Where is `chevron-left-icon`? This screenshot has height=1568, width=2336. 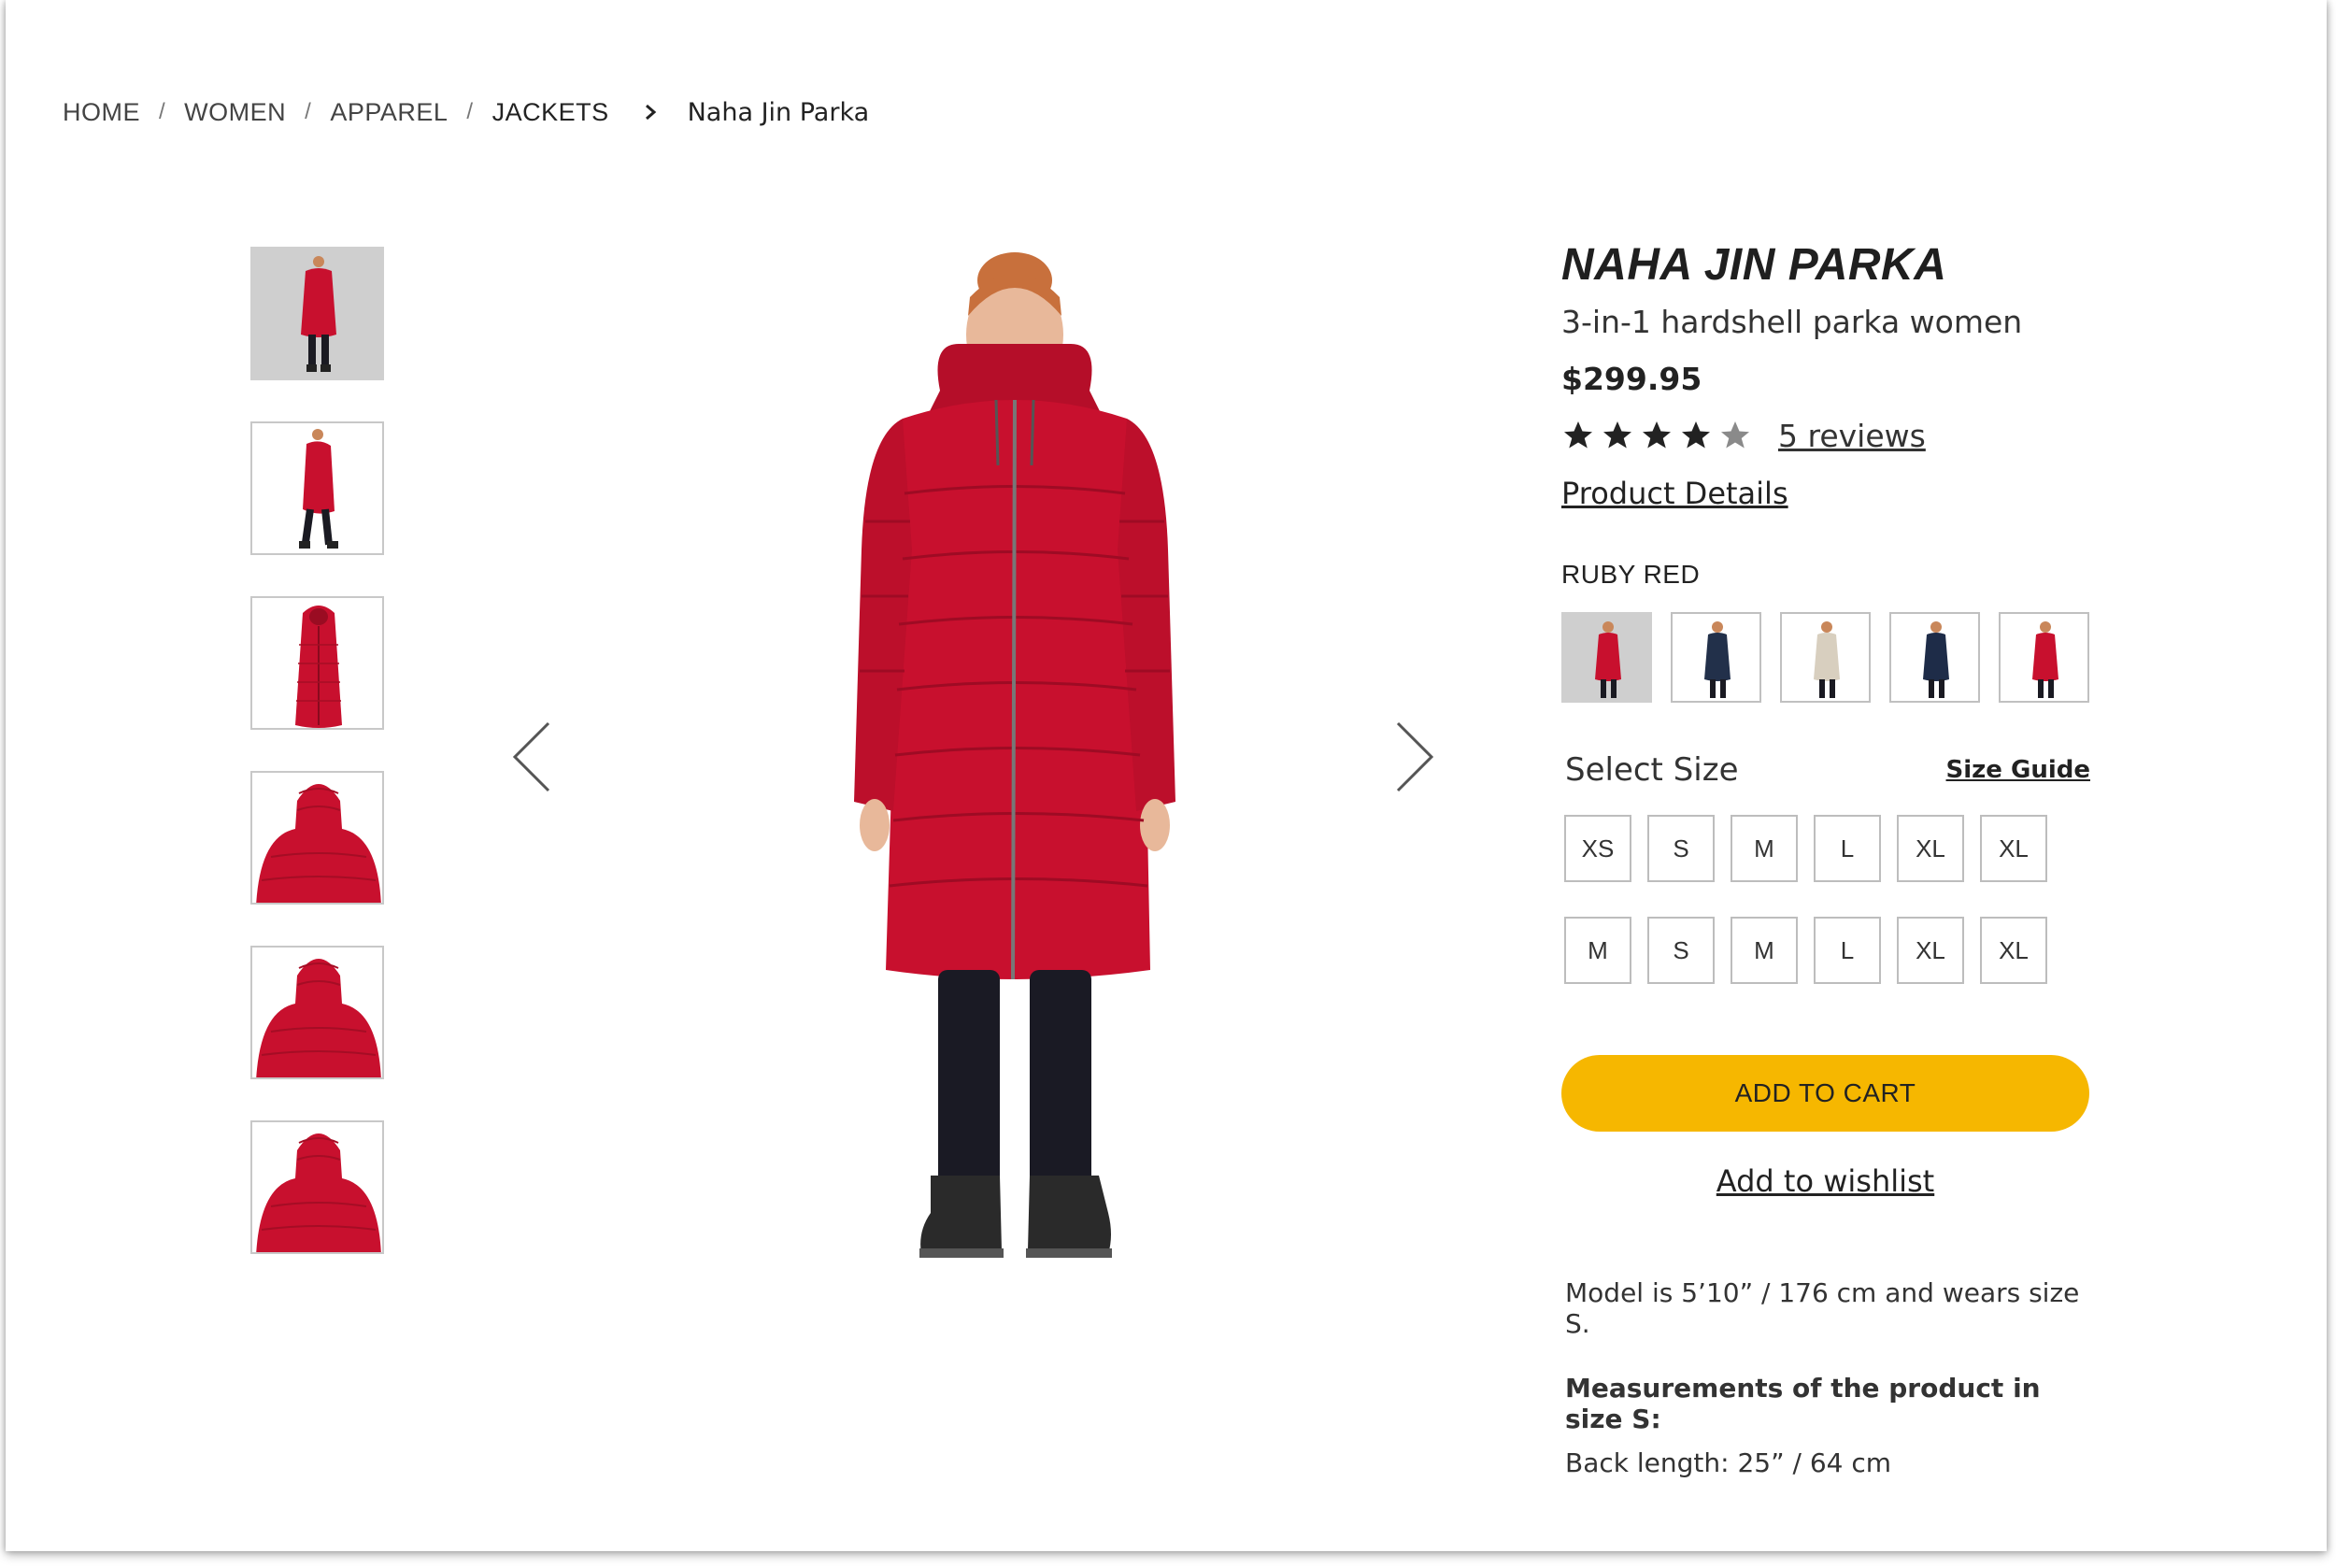 chevron-left-icon is located at coordinates (531, 756).